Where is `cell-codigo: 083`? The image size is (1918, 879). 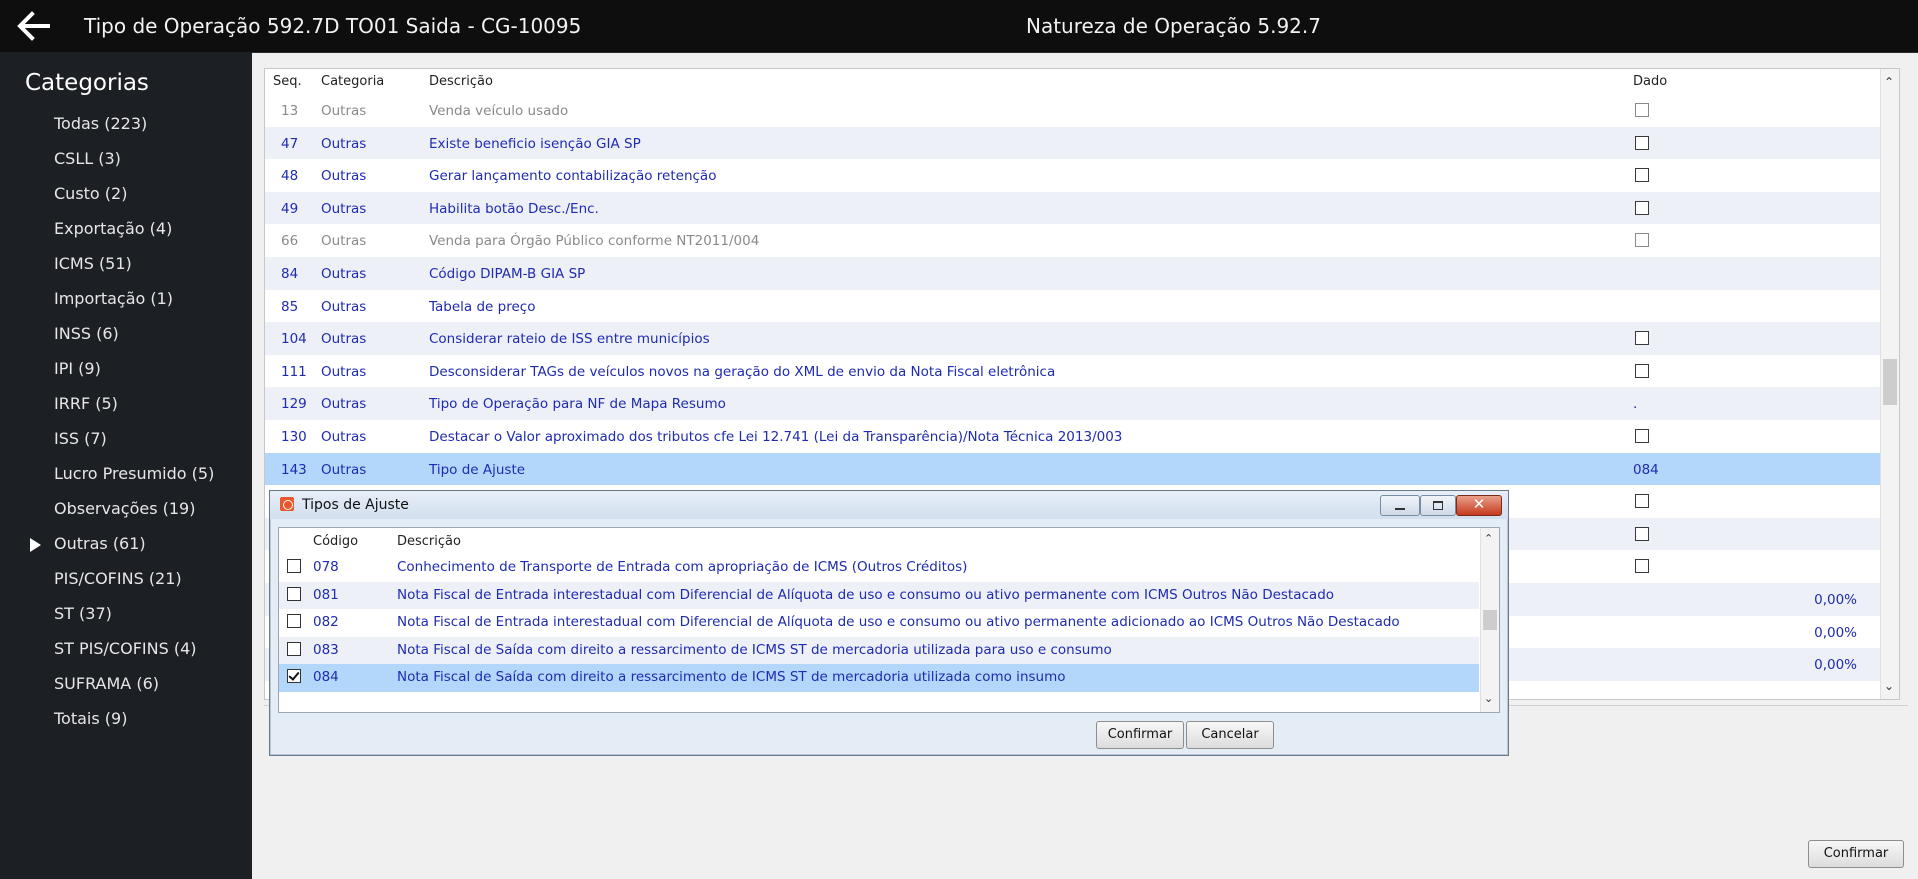
cell-codigo: 083 is located at coordinates (326, 649).